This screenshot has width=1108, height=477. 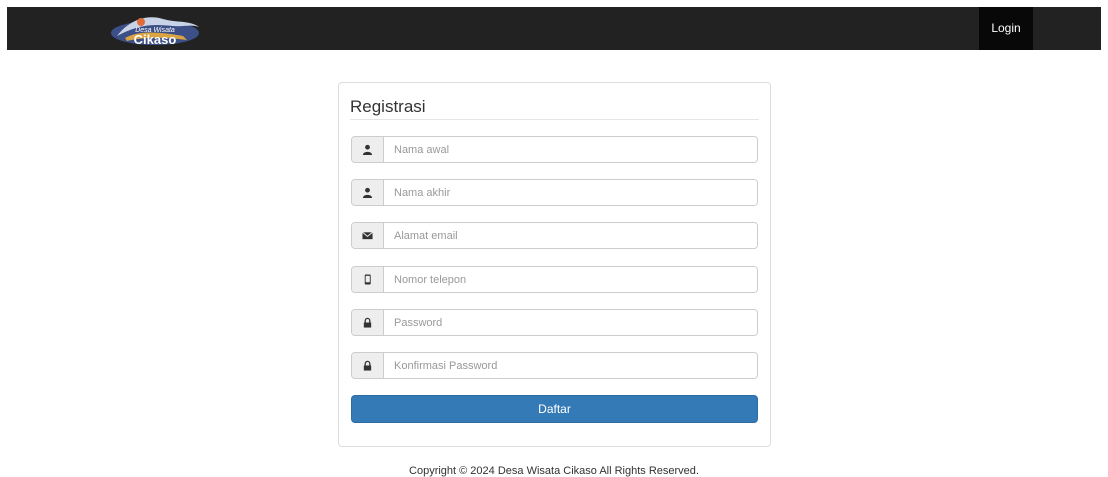 I want to click on phone-group, so click(x=554, y=279).